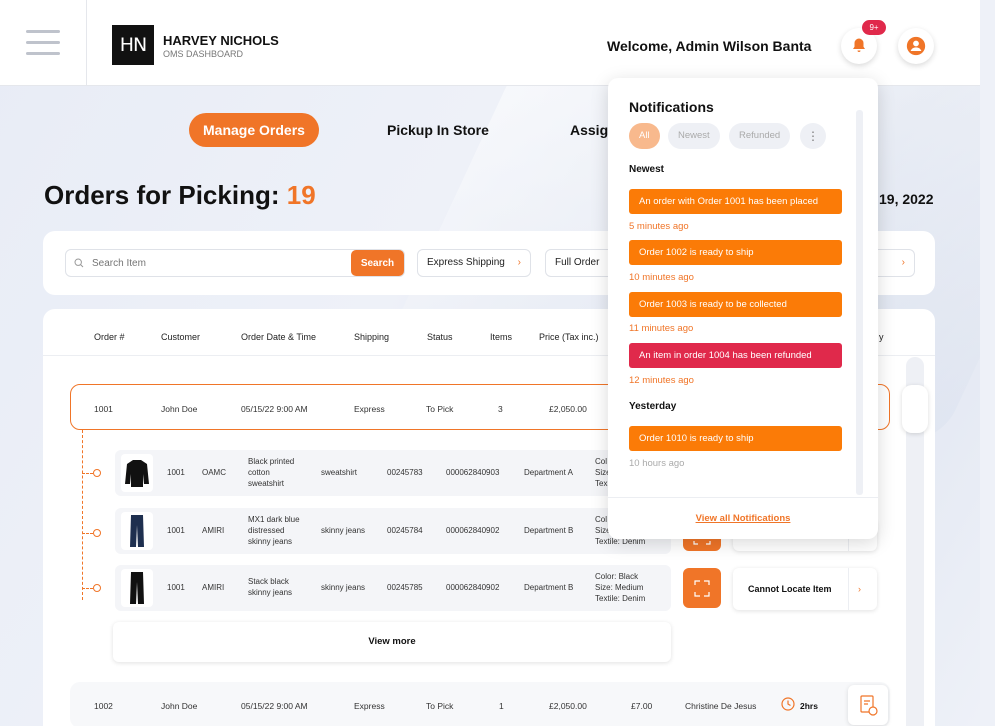 Image resolution: width=995 pixels, height=726 pixels. What do you see at coordinates (569, 337) in the screenshot?
I see `column-header: Price (Tax inc.)` at bounding box center [569, 337].